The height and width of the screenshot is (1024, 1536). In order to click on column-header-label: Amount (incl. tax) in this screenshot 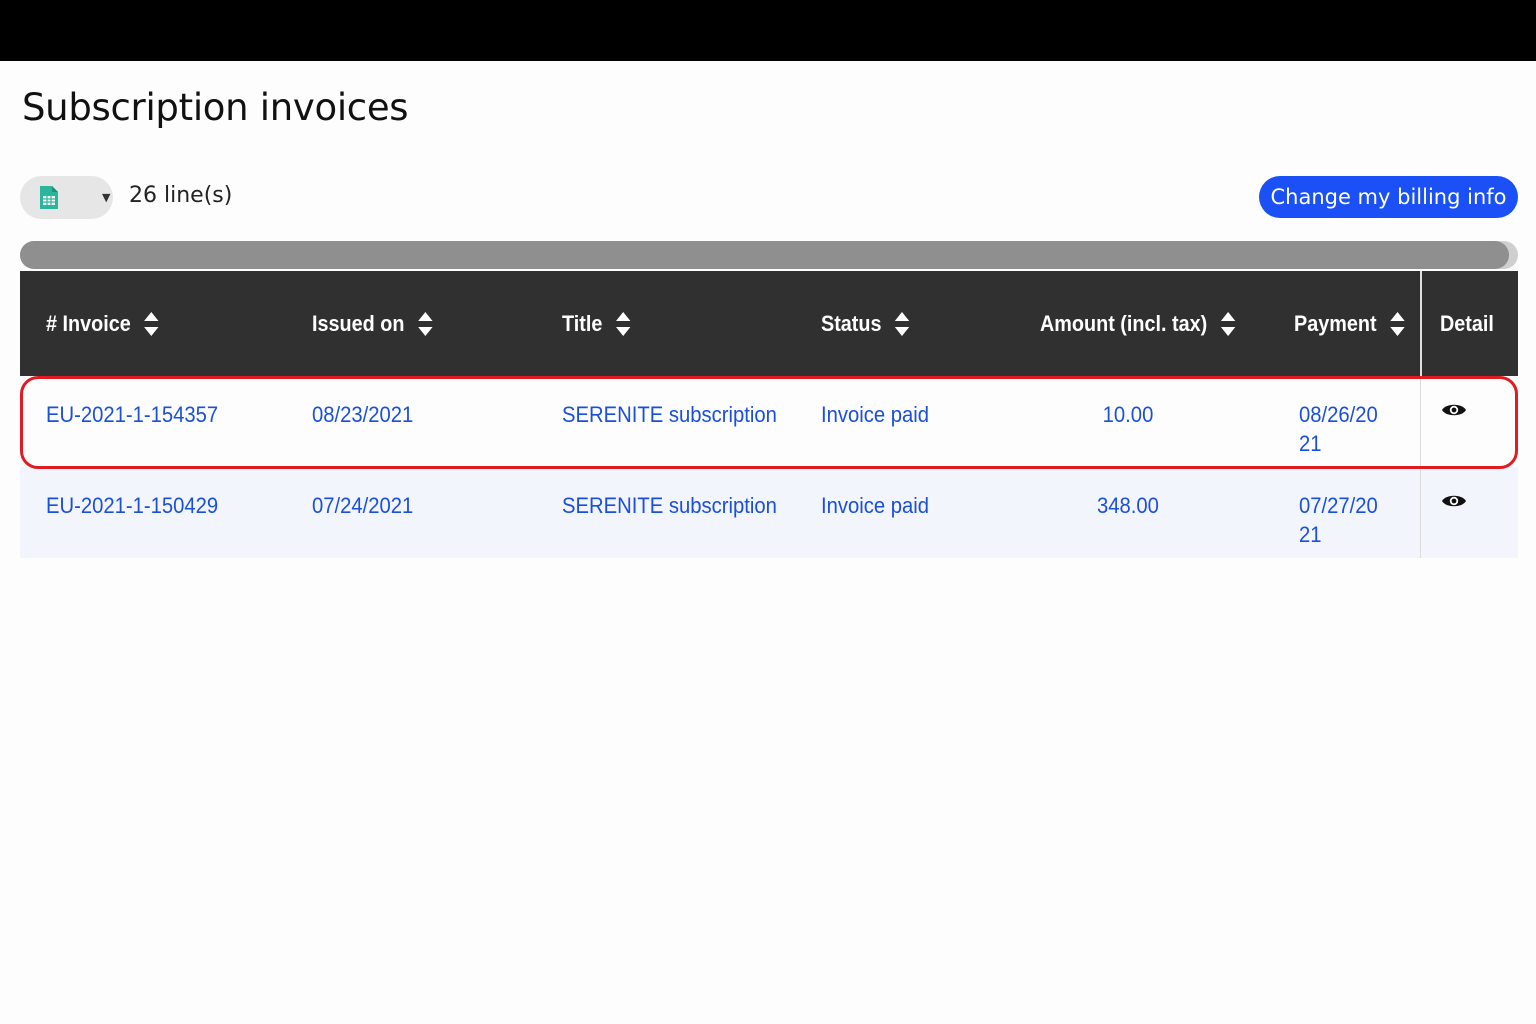, I will do `click(1124, 323)`.